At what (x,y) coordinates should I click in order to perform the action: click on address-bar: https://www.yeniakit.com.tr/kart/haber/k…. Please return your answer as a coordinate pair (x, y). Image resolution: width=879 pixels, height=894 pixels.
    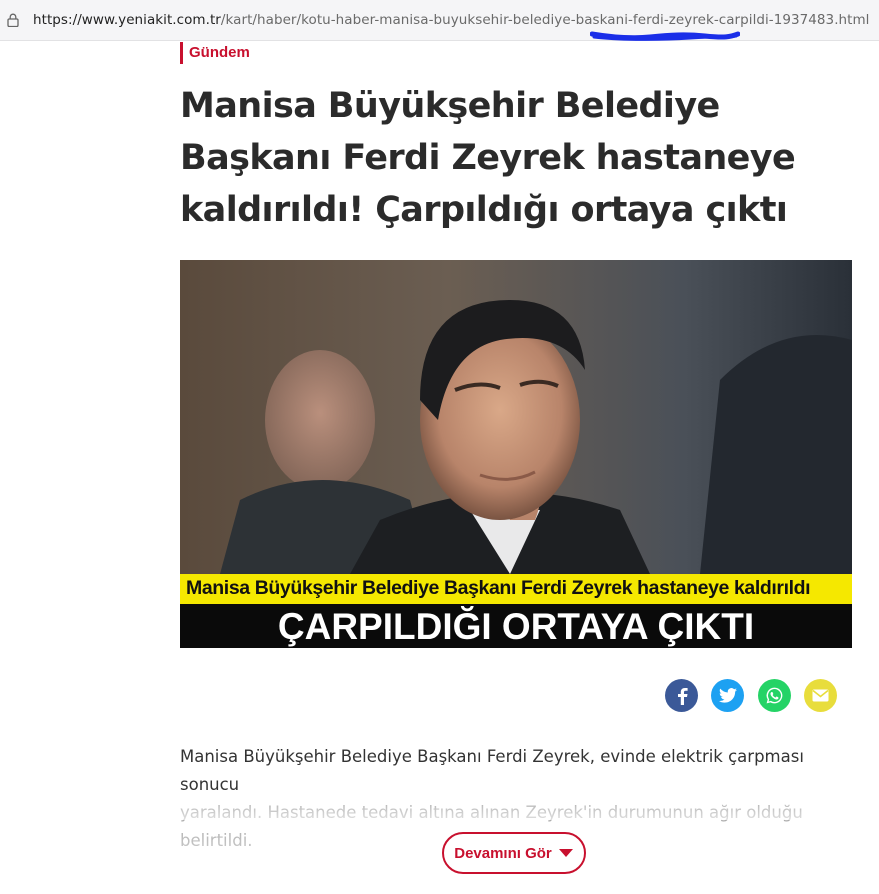
    Looking at the image, I should click on (439, 20).